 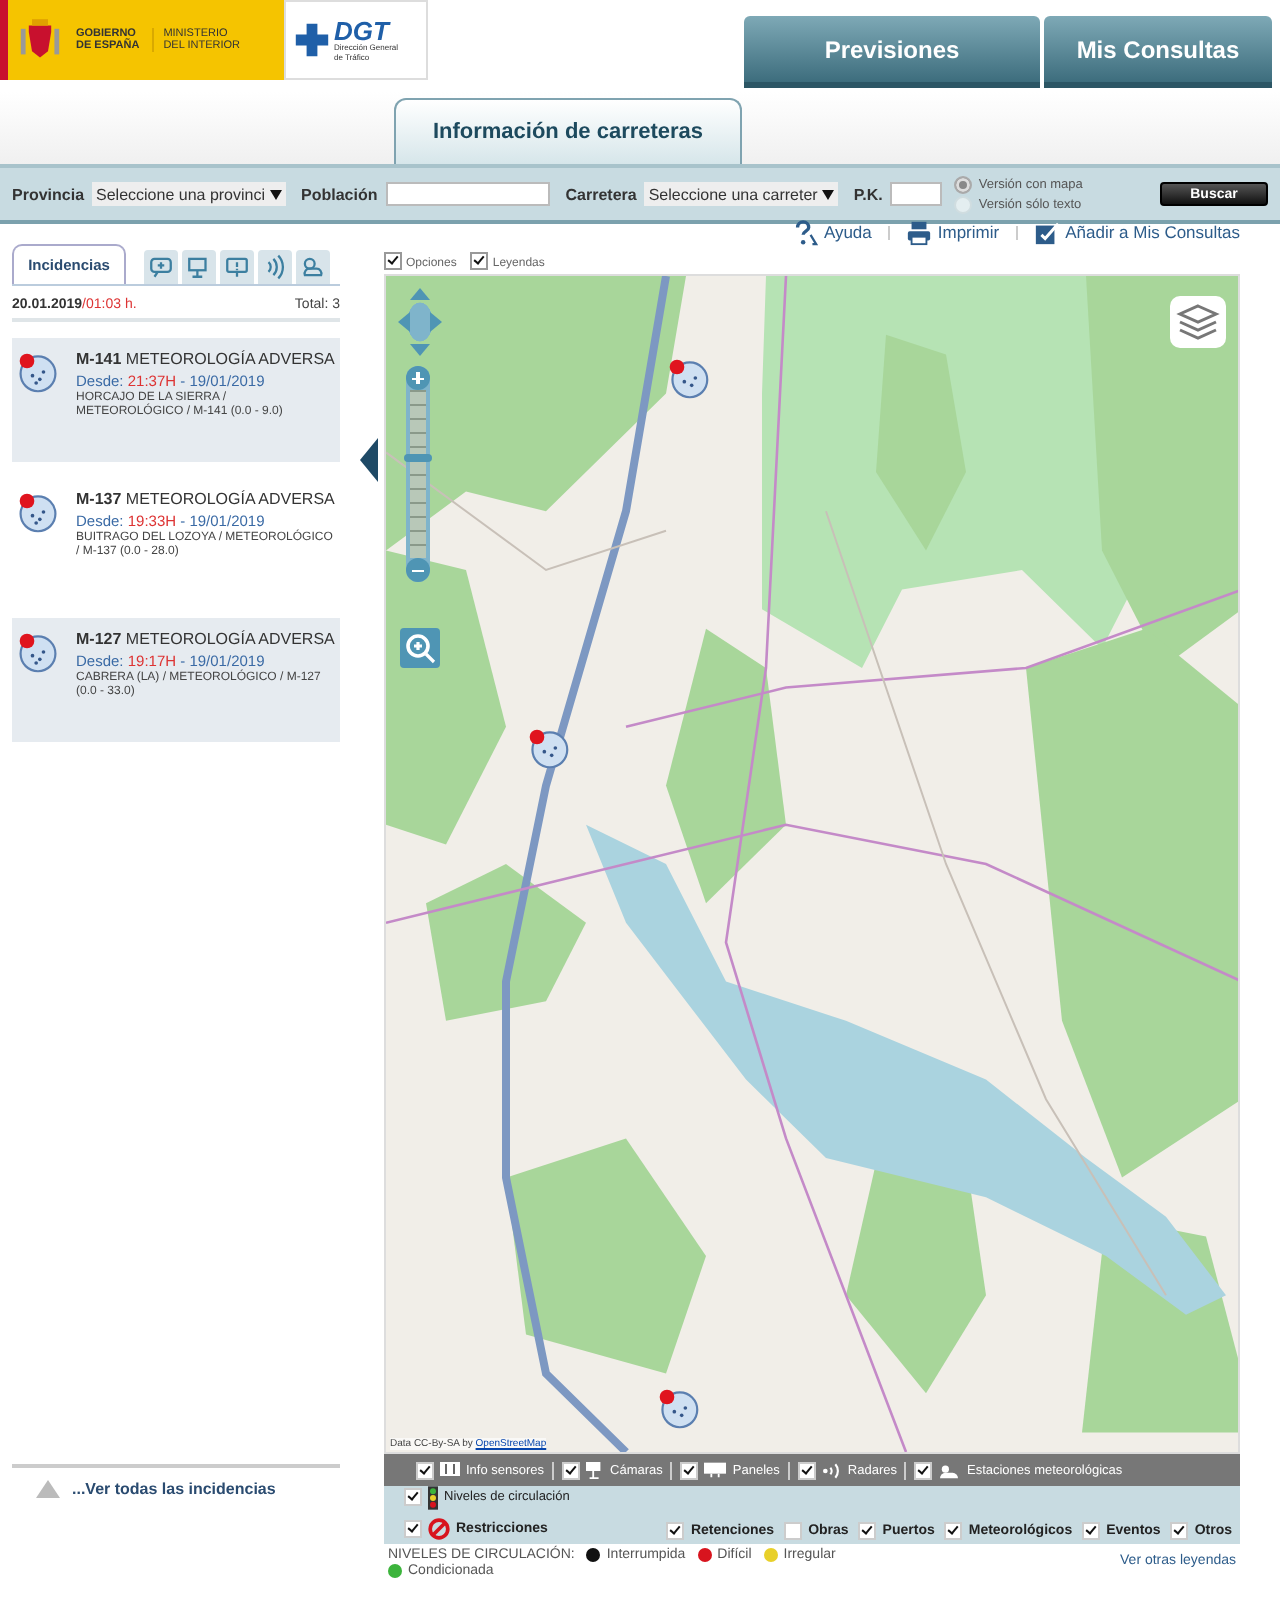 What do you see at coordinates (206, 500) in the screenshot?
I see `incident-title: M-137 METEOROLOGÍA ADVERSA` at bounding box center [206, 500].